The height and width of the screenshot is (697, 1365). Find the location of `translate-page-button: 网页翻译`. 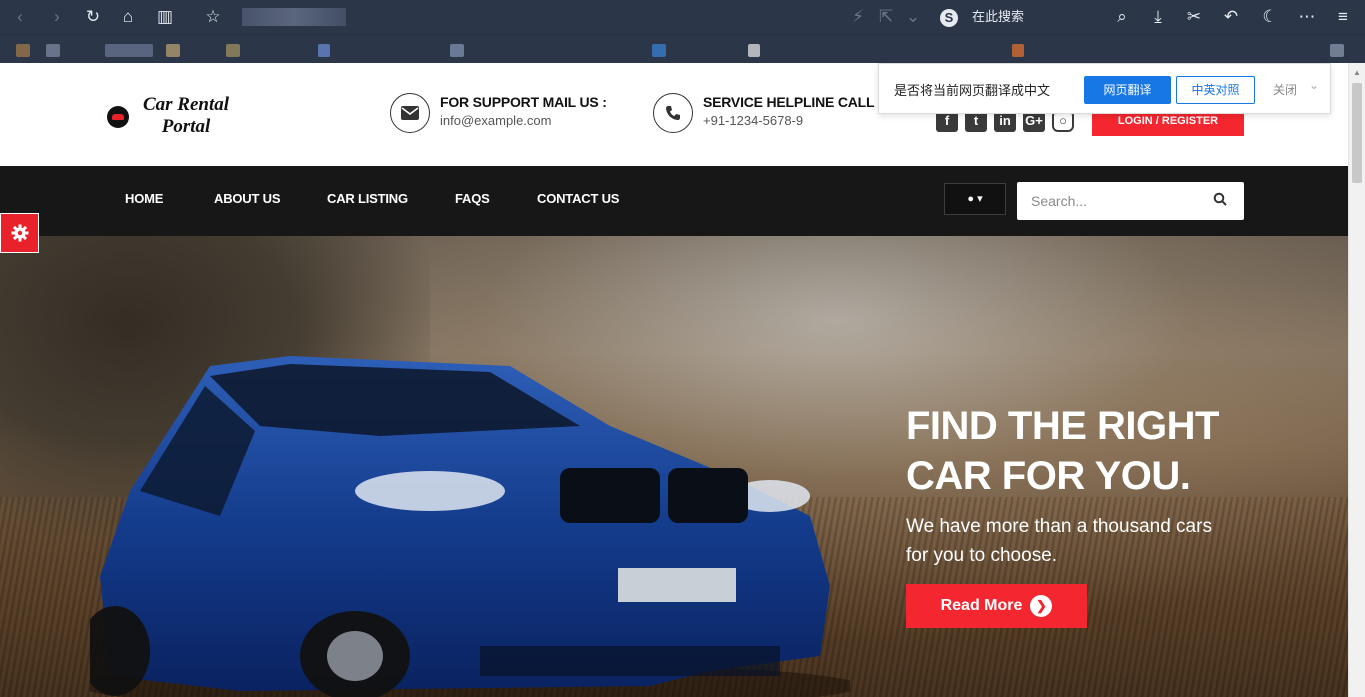

translate-page-button: 网页翻译 is located at coordinates (1127, 90).